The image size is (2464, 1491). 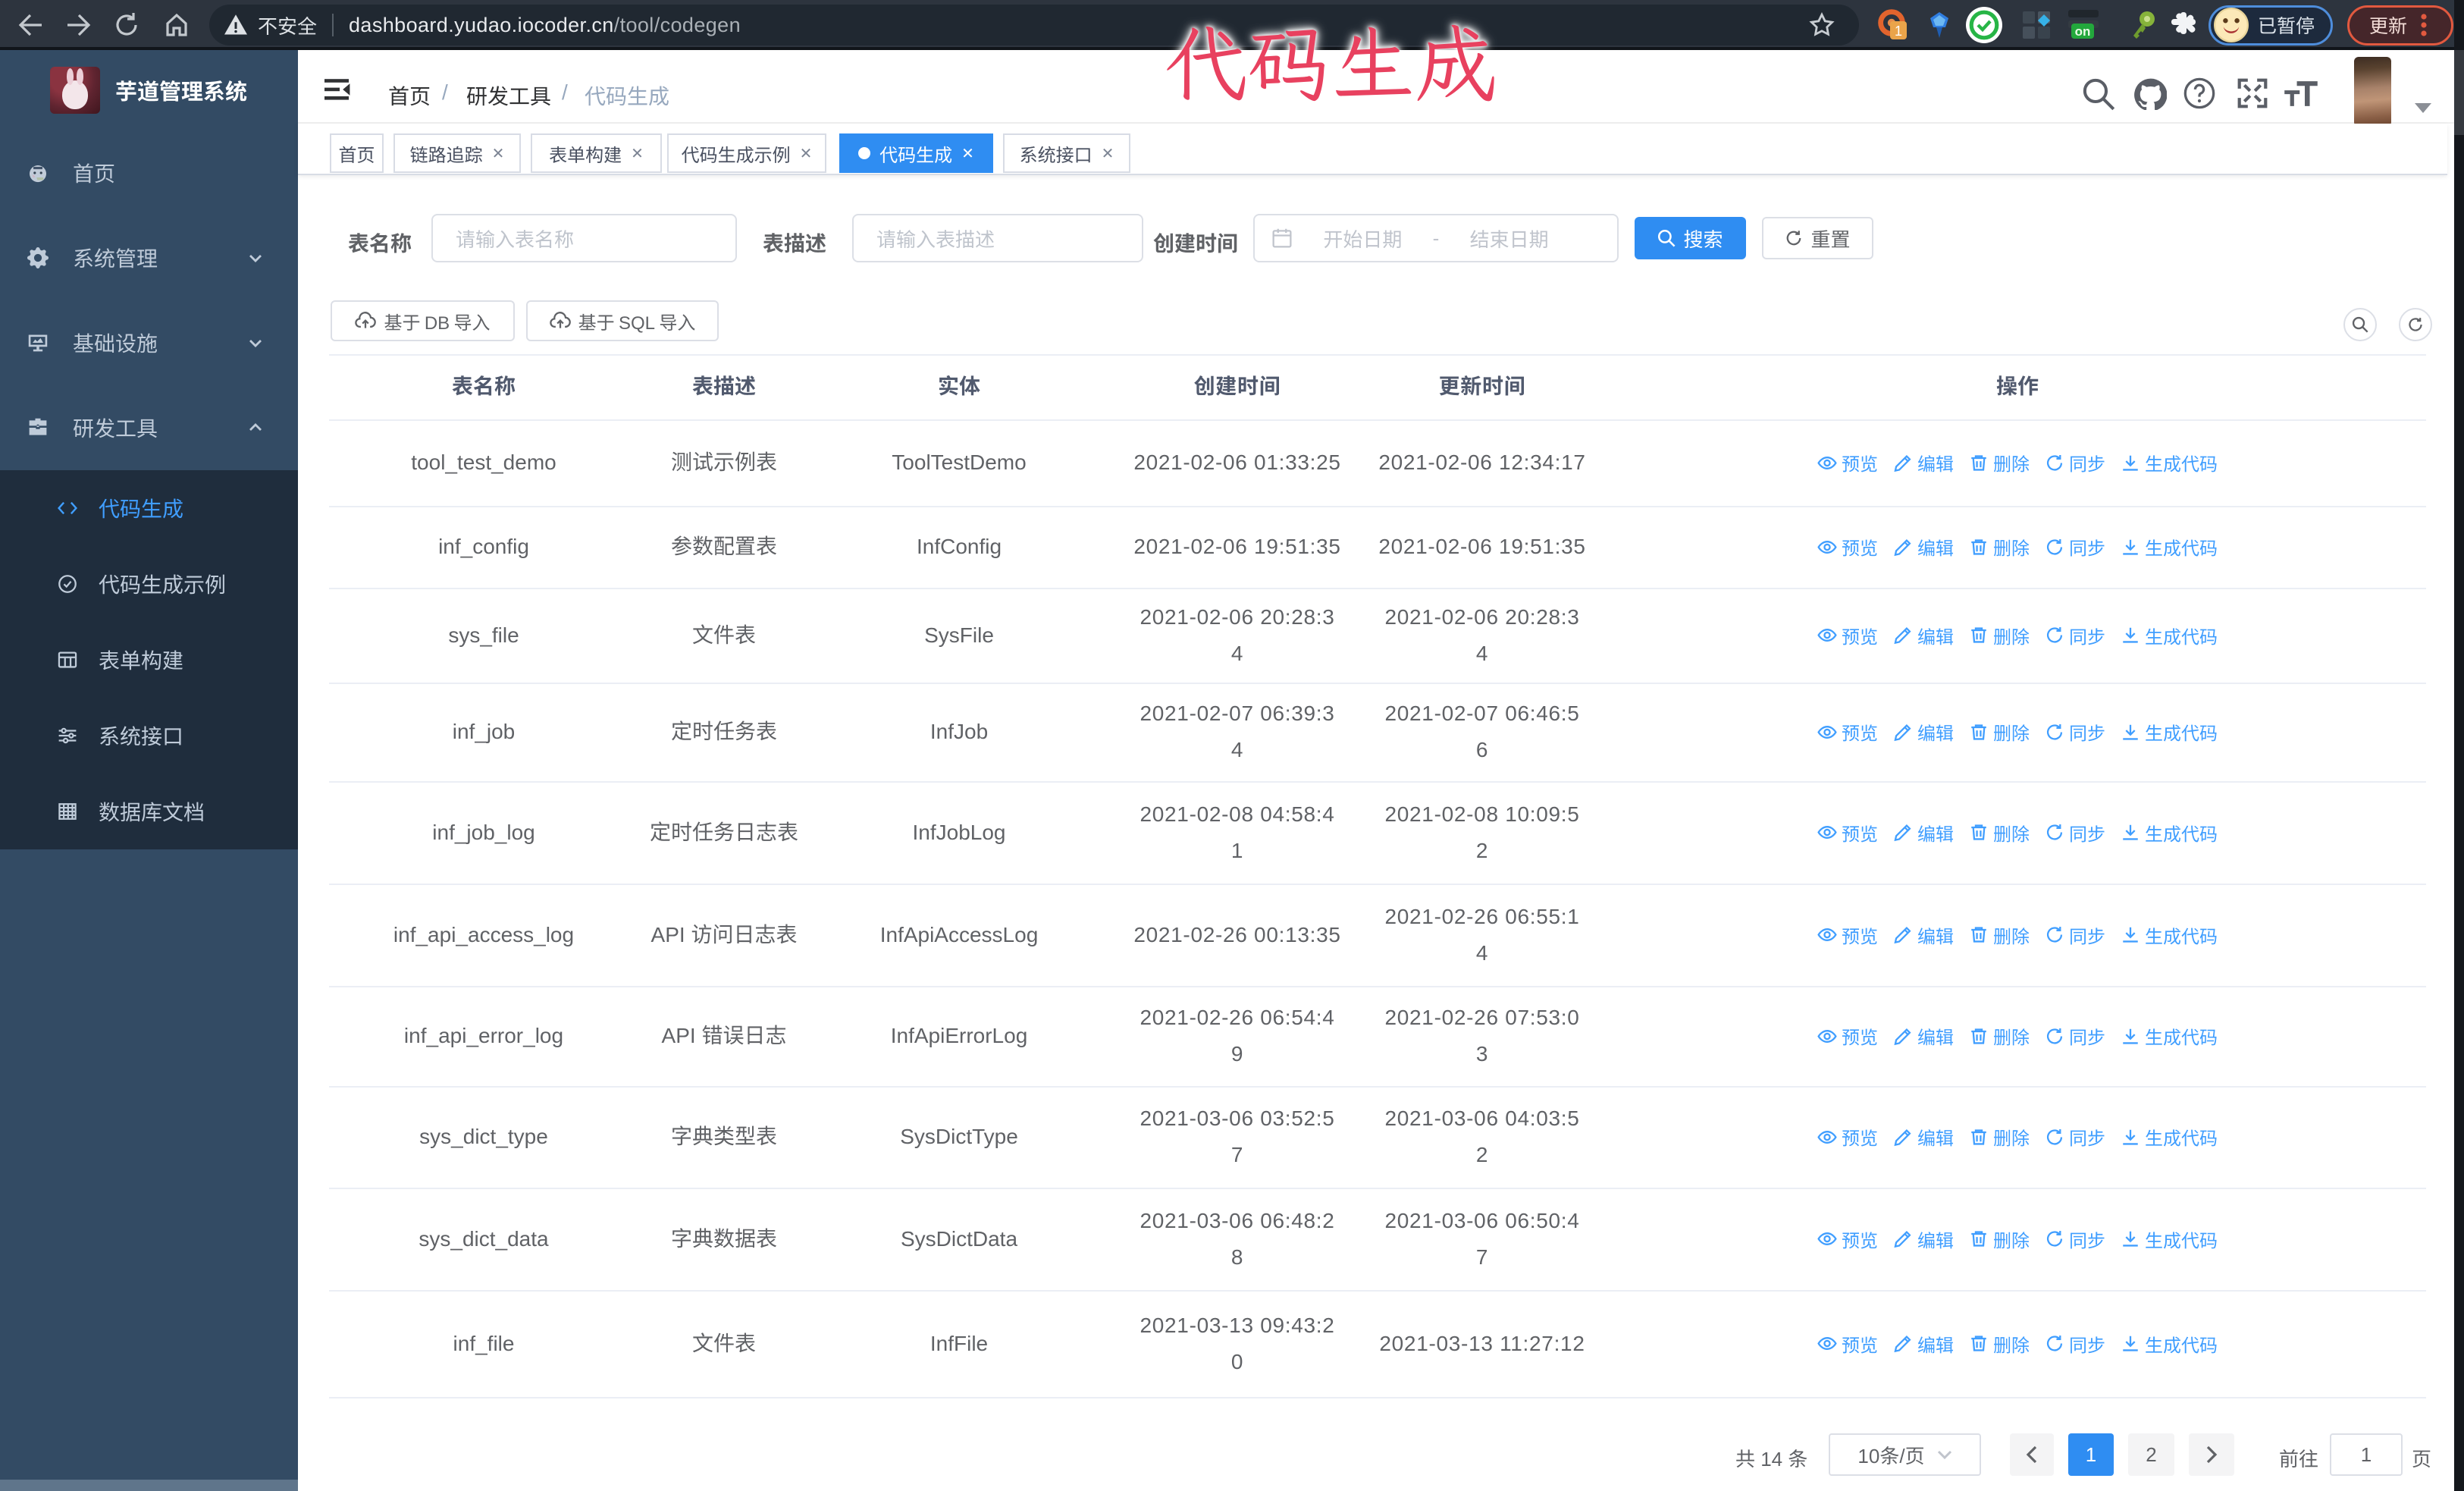 What do you see at coordinates (1899, 31) in the screenshot?
I see `svg-text: 1` at bounding box center [1899, 31].